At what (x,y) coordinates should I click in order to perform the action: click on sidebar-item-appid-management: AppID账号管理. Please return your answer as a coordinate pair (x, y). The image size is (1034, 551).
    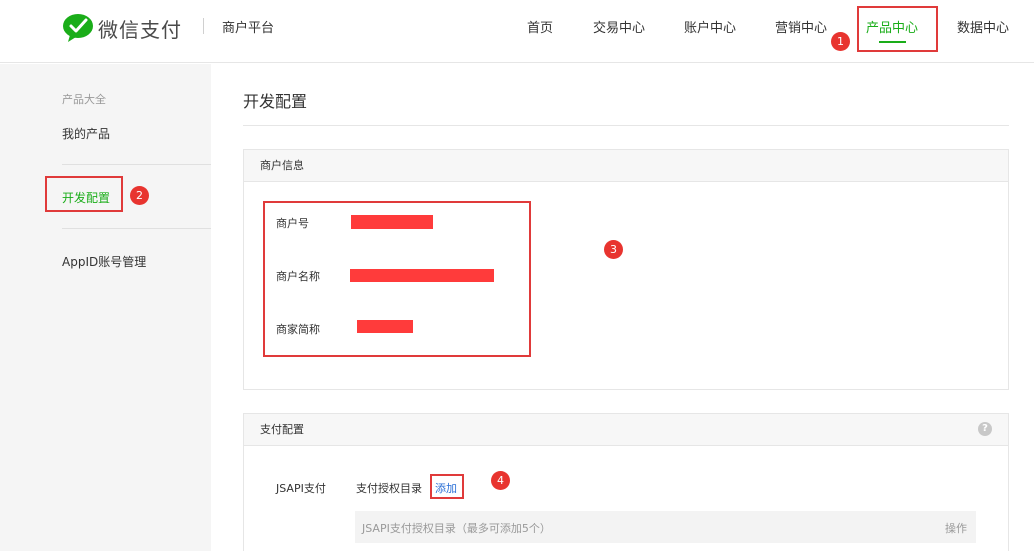
    Looking at the image, I should click on (104, 261).